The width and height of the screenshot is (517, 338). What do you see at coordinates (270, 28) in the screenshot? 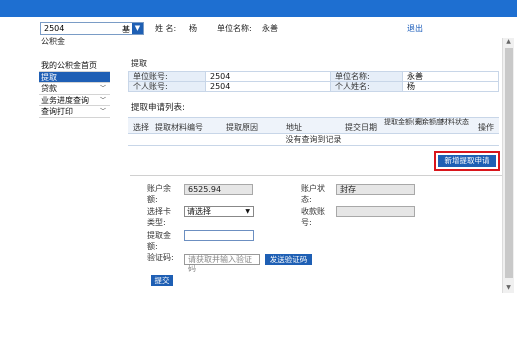
I see `org-value: 永善` at bounding box center [270, 28].